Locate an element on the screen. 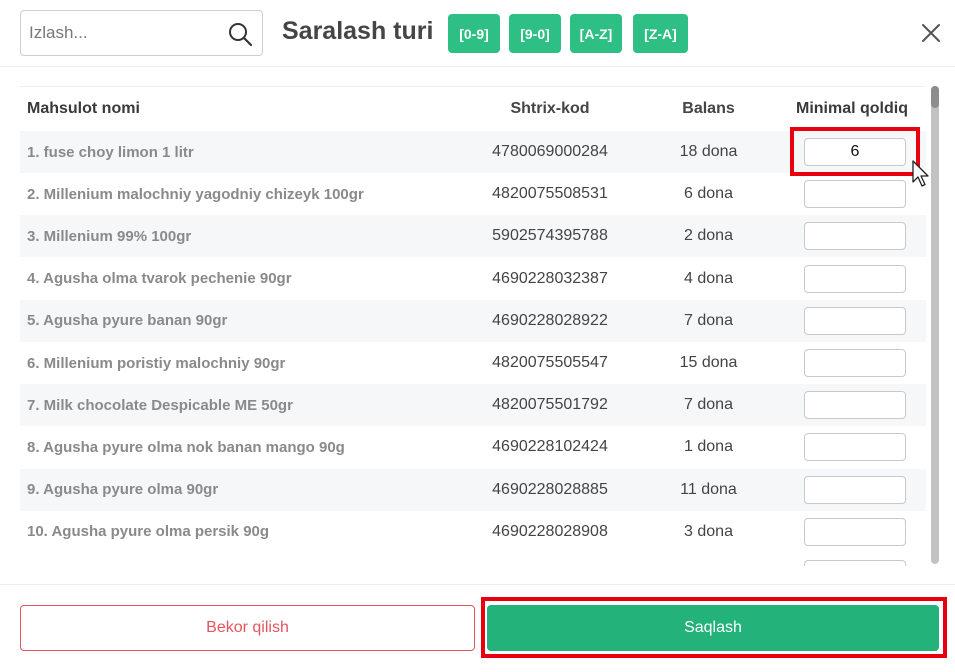 The height and width of the screenshot is (672, 955). close-icon is located at coordinates (931, 33).